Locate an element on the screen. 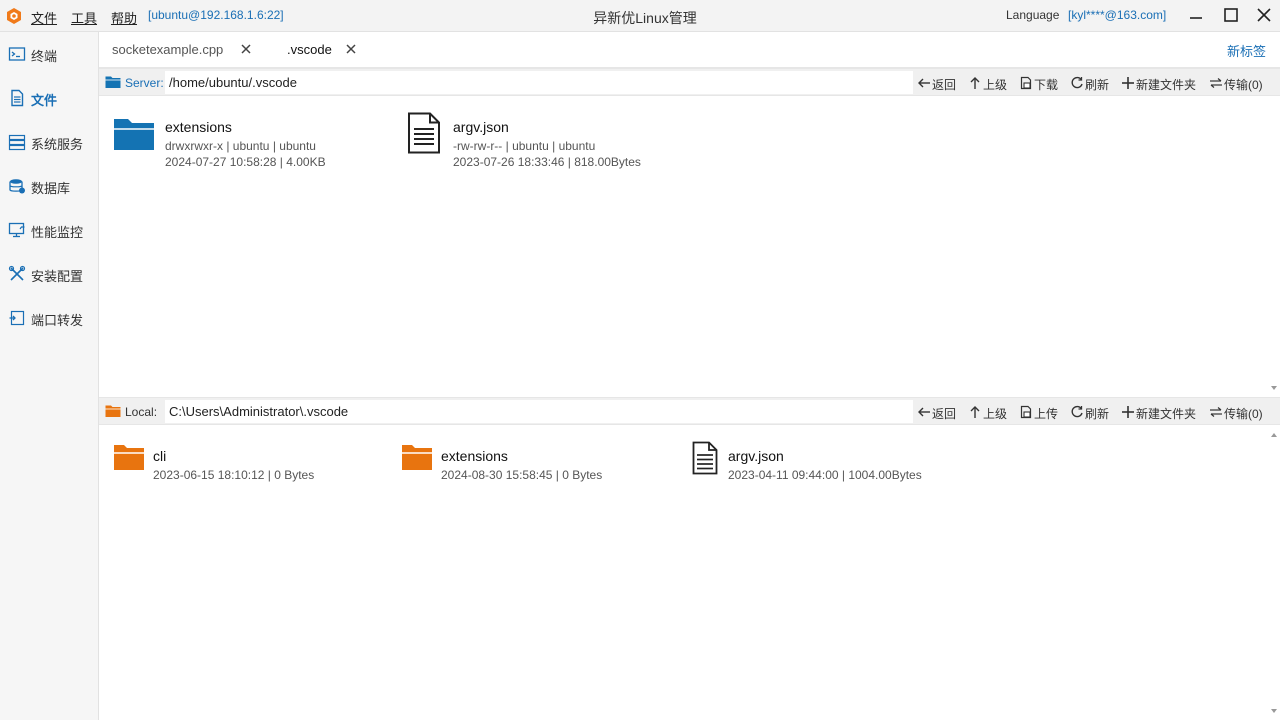 The height and width of the screenshot is (720, 1280). connection-info: [ubuntu@192.168.1.6:22] is located at coordinates (216, 15).